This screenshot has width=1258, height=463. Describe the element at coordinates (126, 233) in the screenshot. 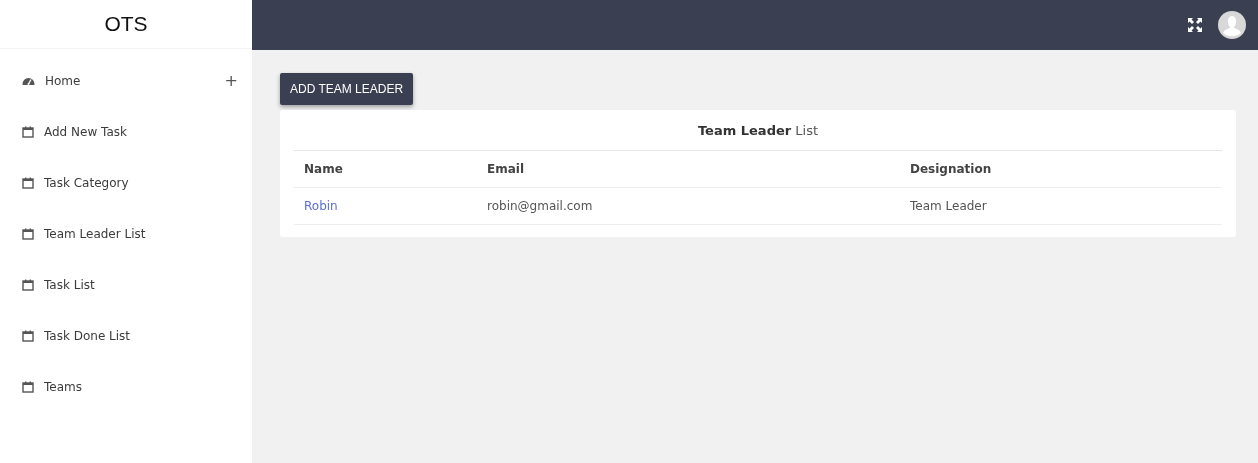

I see `sidebar-item: Team Leader List` at that location.